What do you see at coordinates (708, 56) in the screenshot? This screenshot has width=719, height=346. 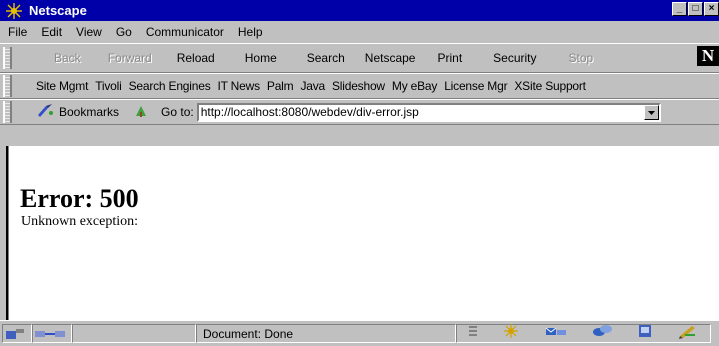 I see `netscape-n-logo: N` at bounding box center [708, 56].